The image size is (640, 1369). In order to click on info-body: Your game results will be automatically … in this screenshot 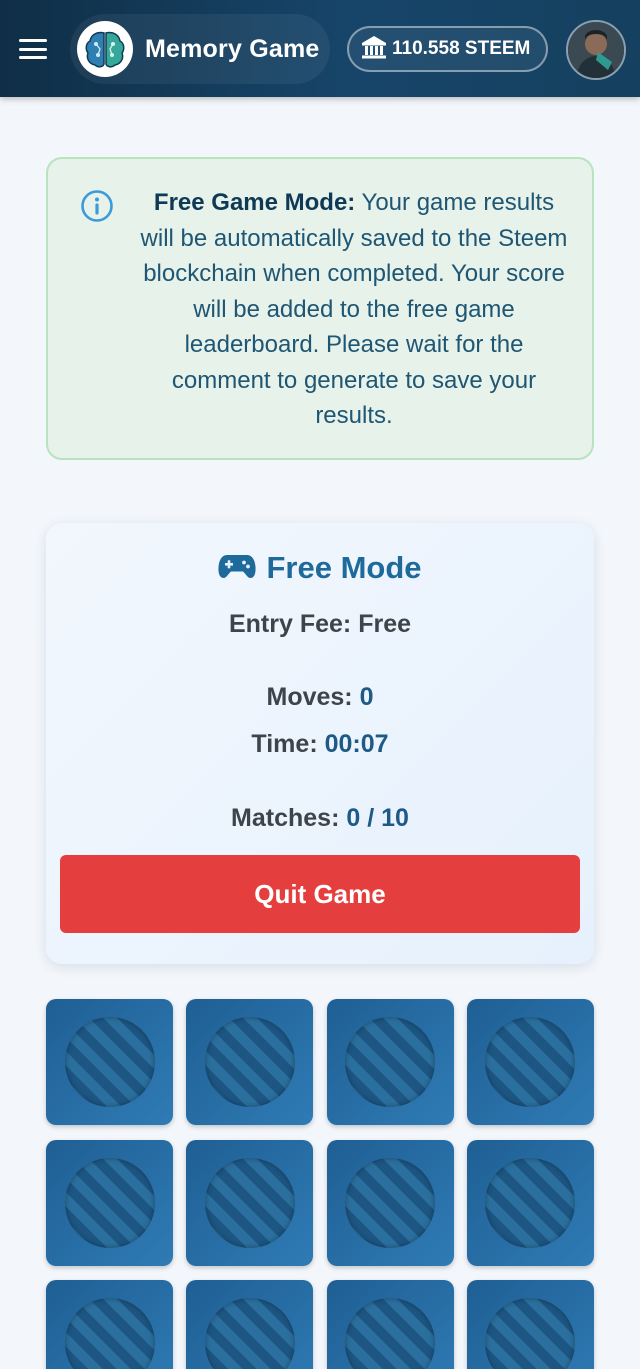, I will do `click(354, 309)`.